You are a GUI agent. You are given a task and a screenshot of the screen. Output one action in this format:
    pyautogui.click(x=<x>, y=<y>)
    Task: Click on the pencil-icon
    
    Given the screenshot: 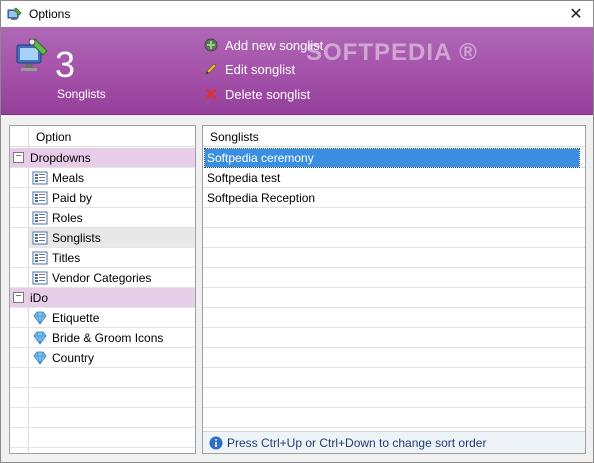 What is the action you would take?
    pyautogui.click(x=211, y=69)
    